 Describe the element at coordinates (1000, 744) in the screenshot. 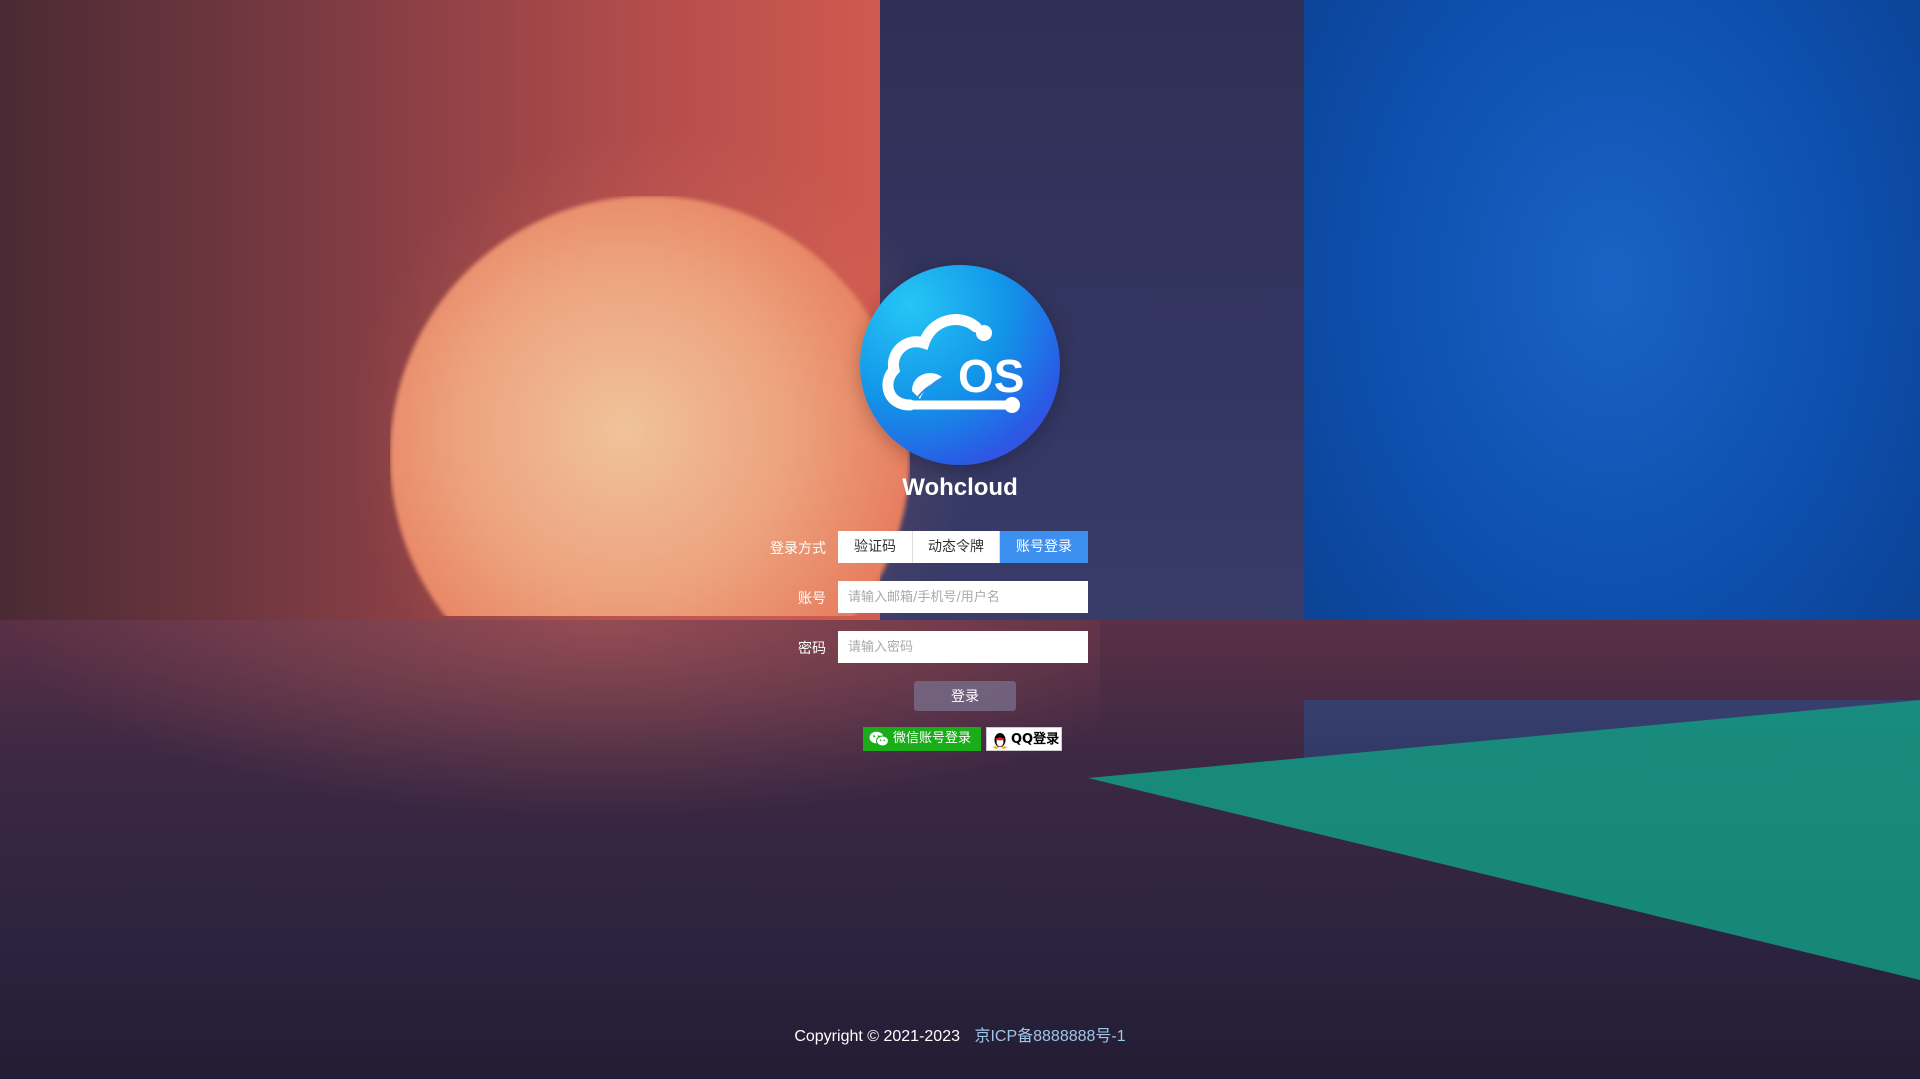

I see `qq-penguin-icon` at that location.